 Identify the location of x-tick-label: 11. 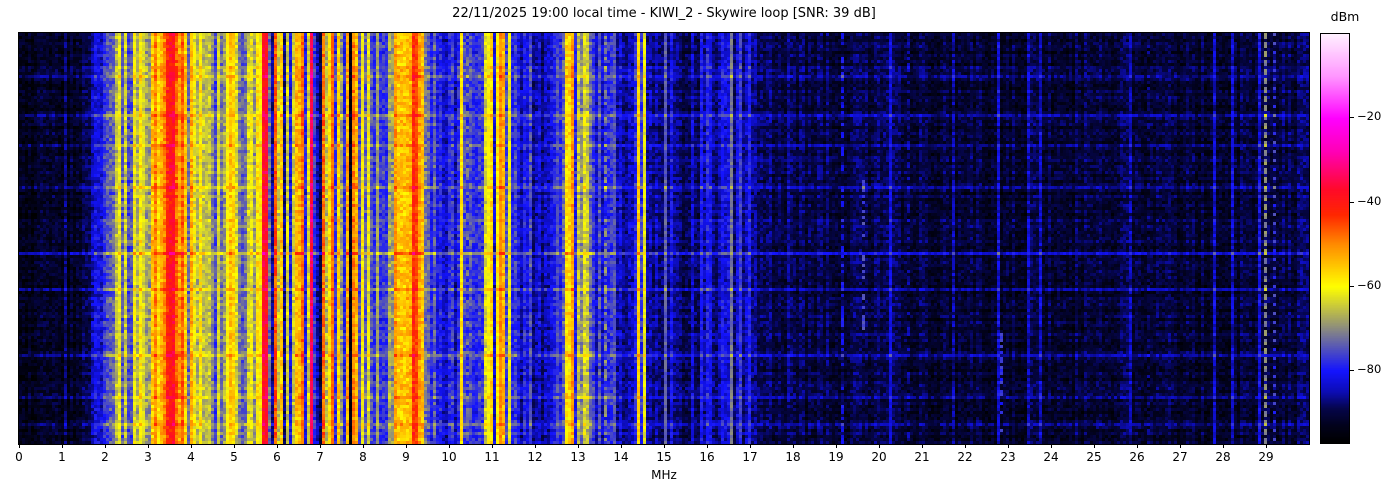
(492, 457).